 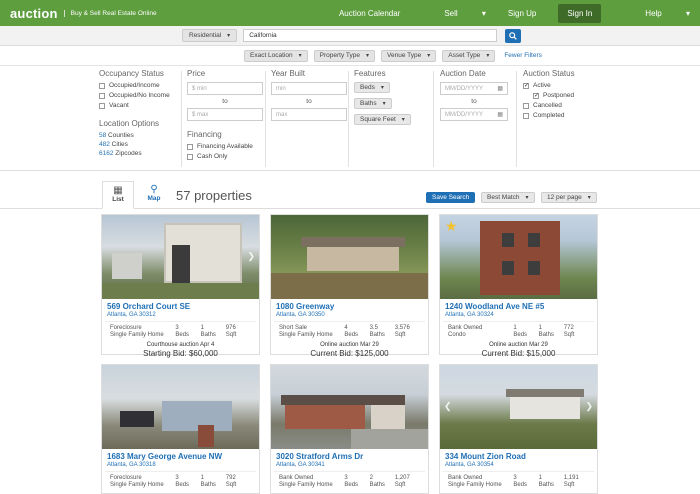 I want to click on features-column: Features Beds ▾ Baths ▾ Square Feet ▾, so click(x=382, y=99).